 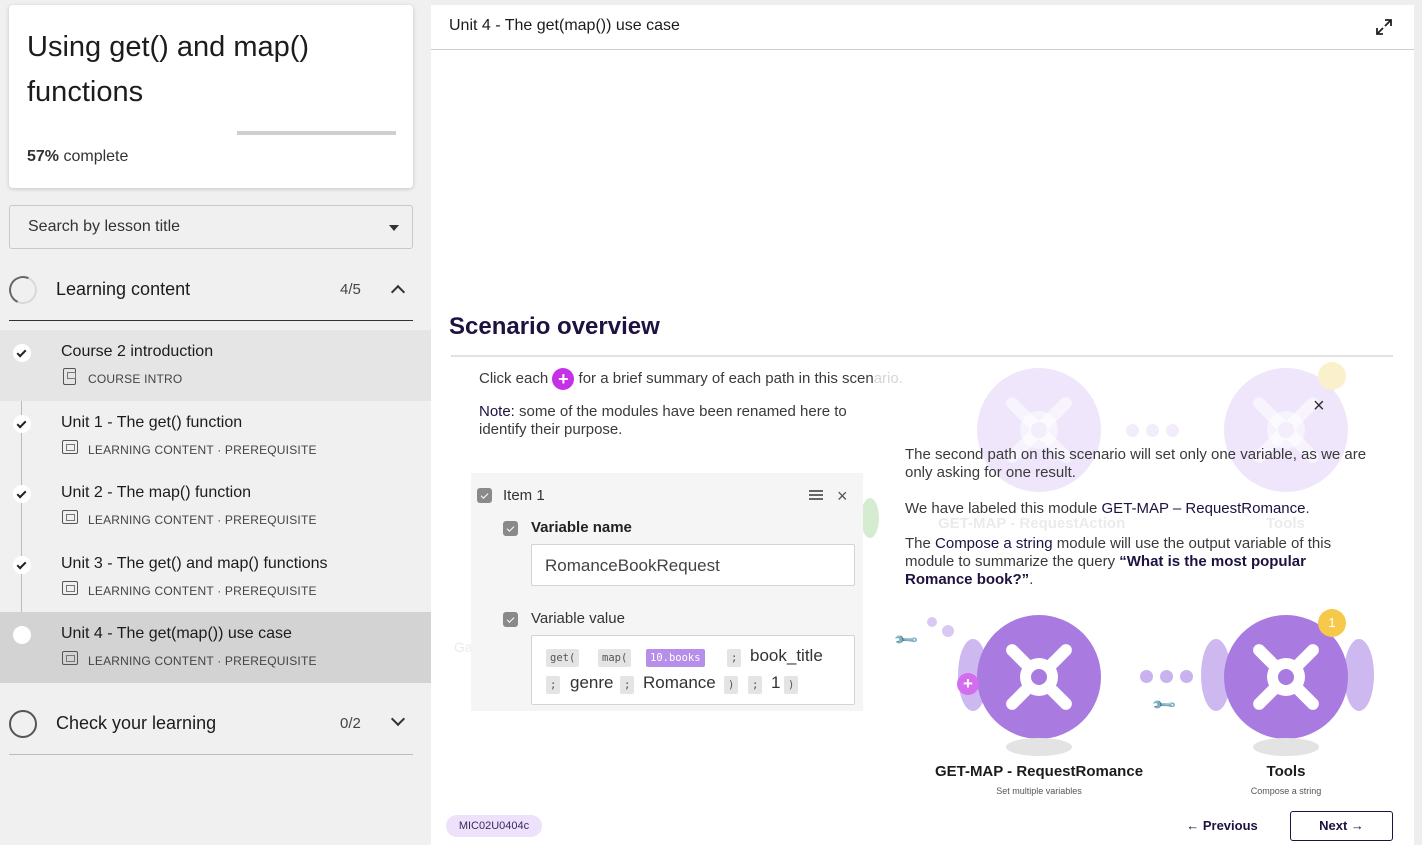 I want to click on progress-percent: 57%, so click(x=43, y=156).